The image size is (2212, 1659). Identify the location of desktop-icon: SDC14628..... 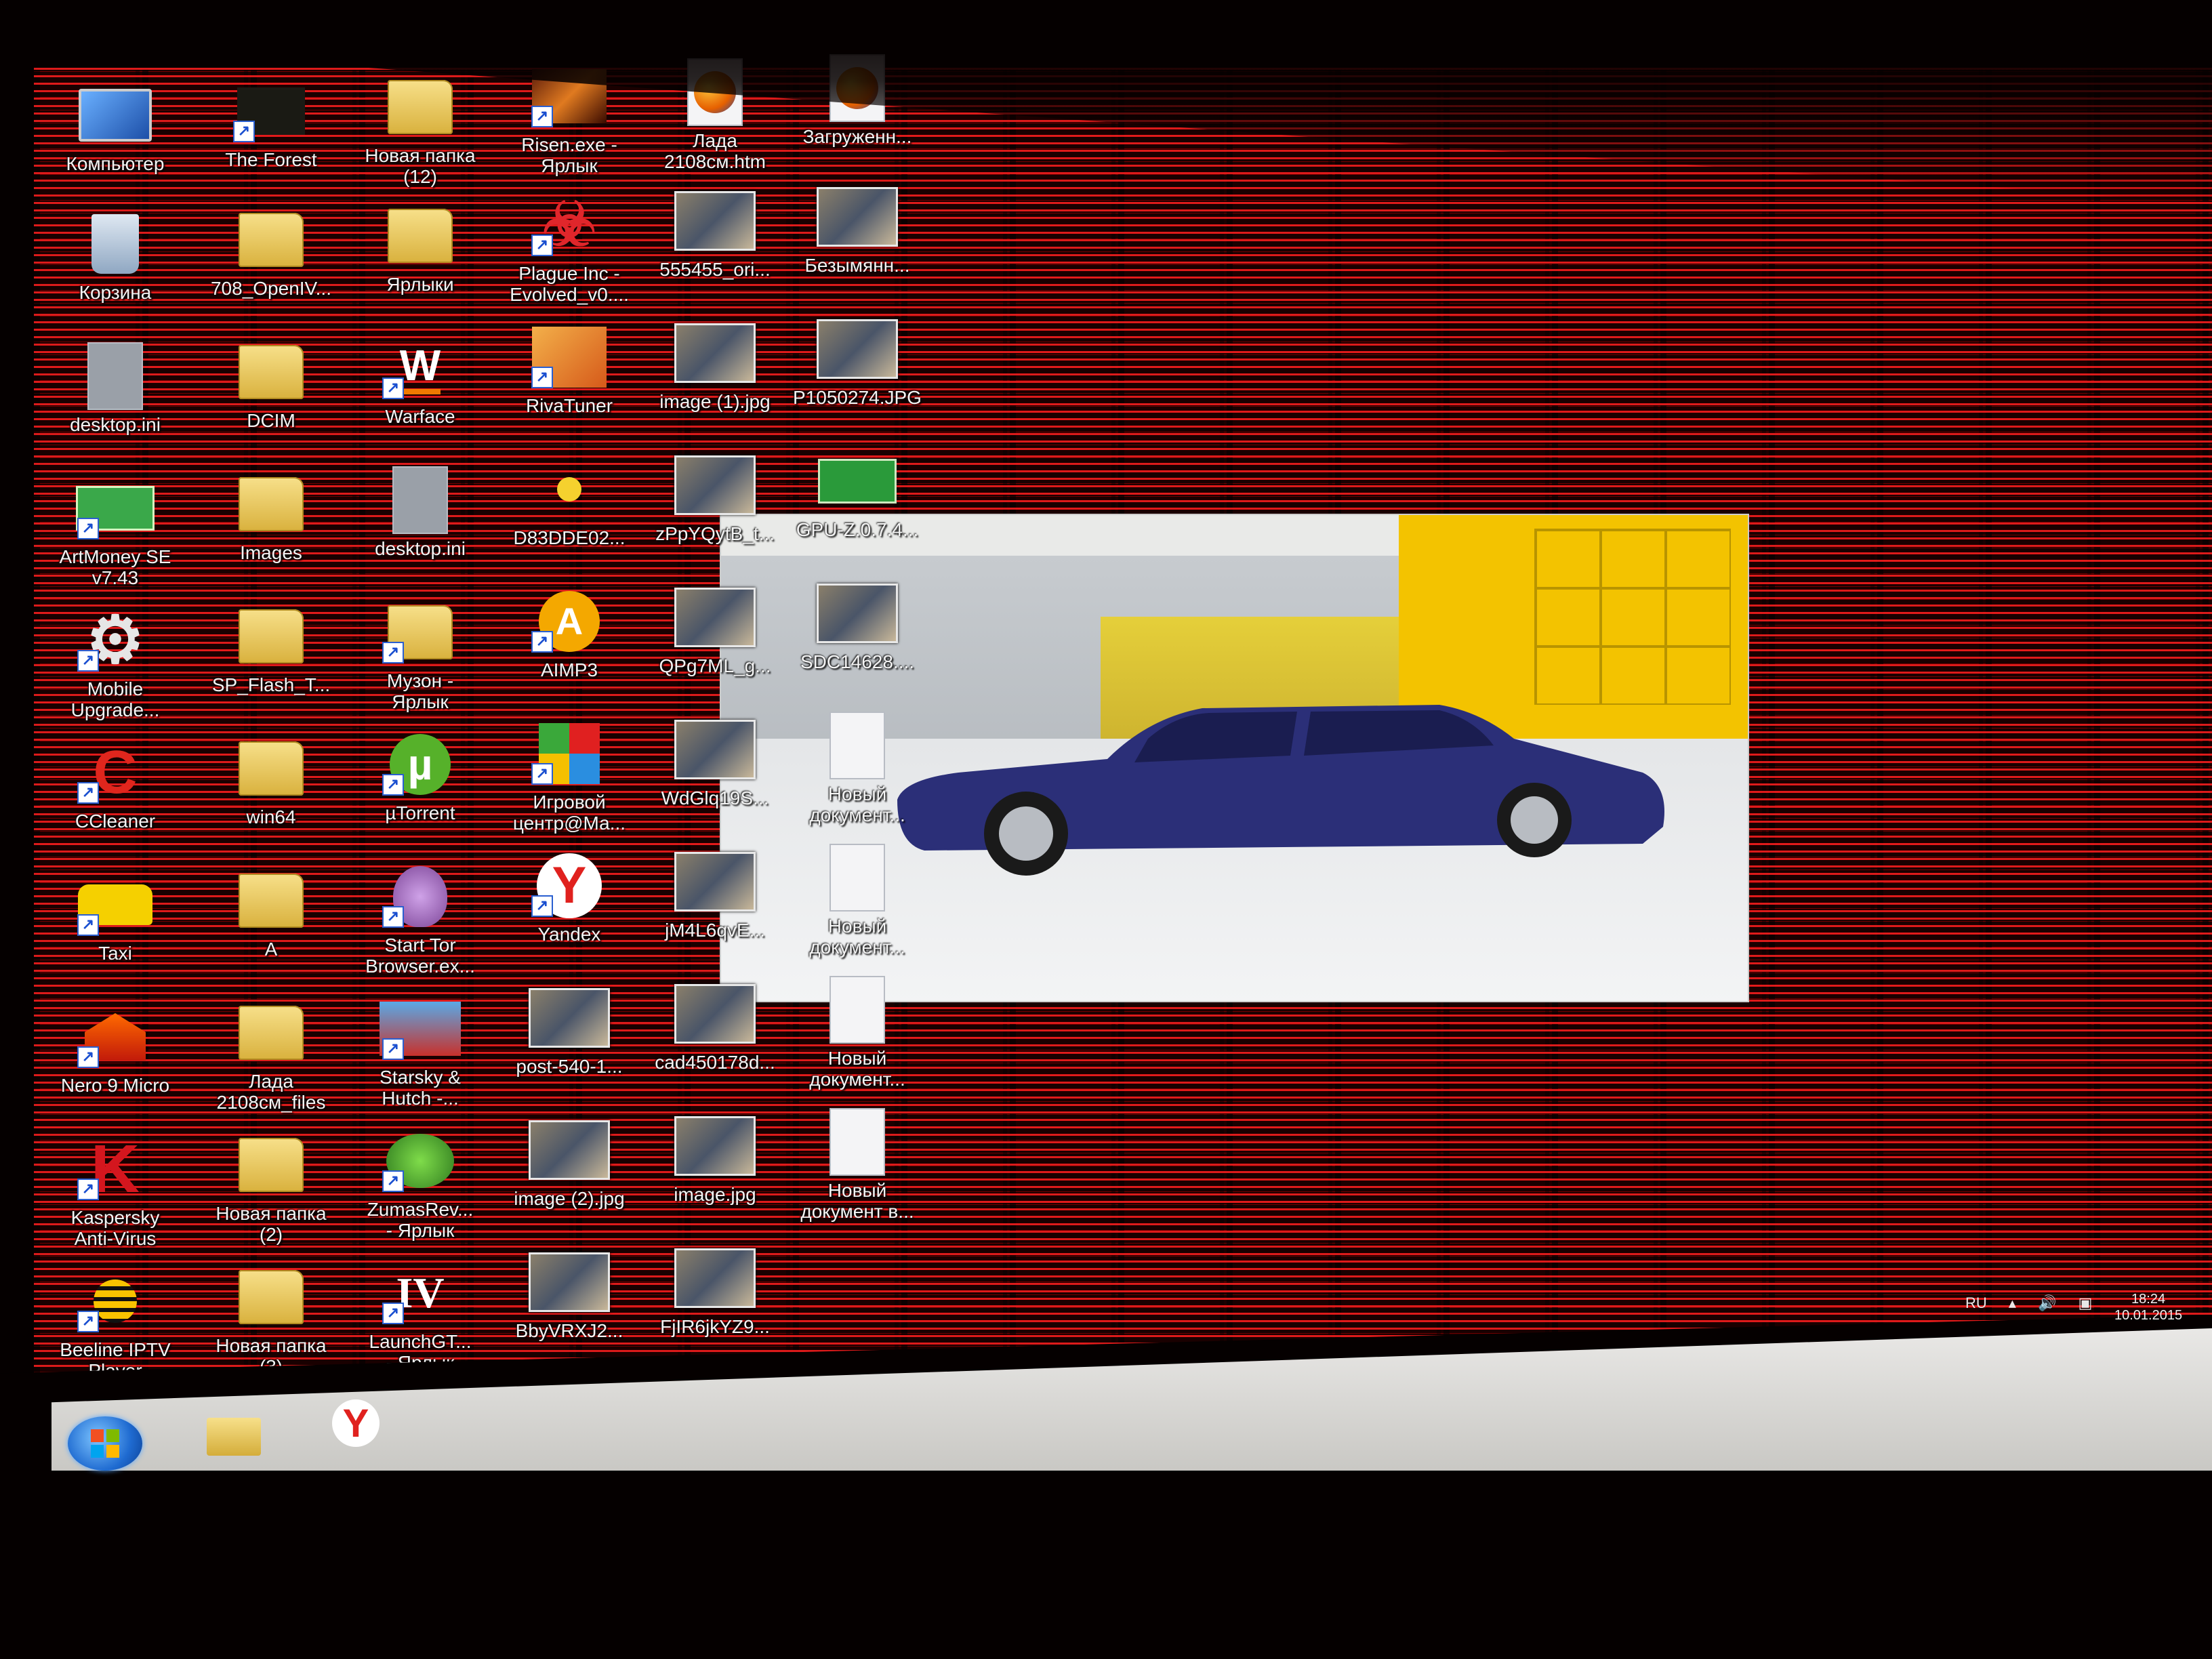
(858, 644).